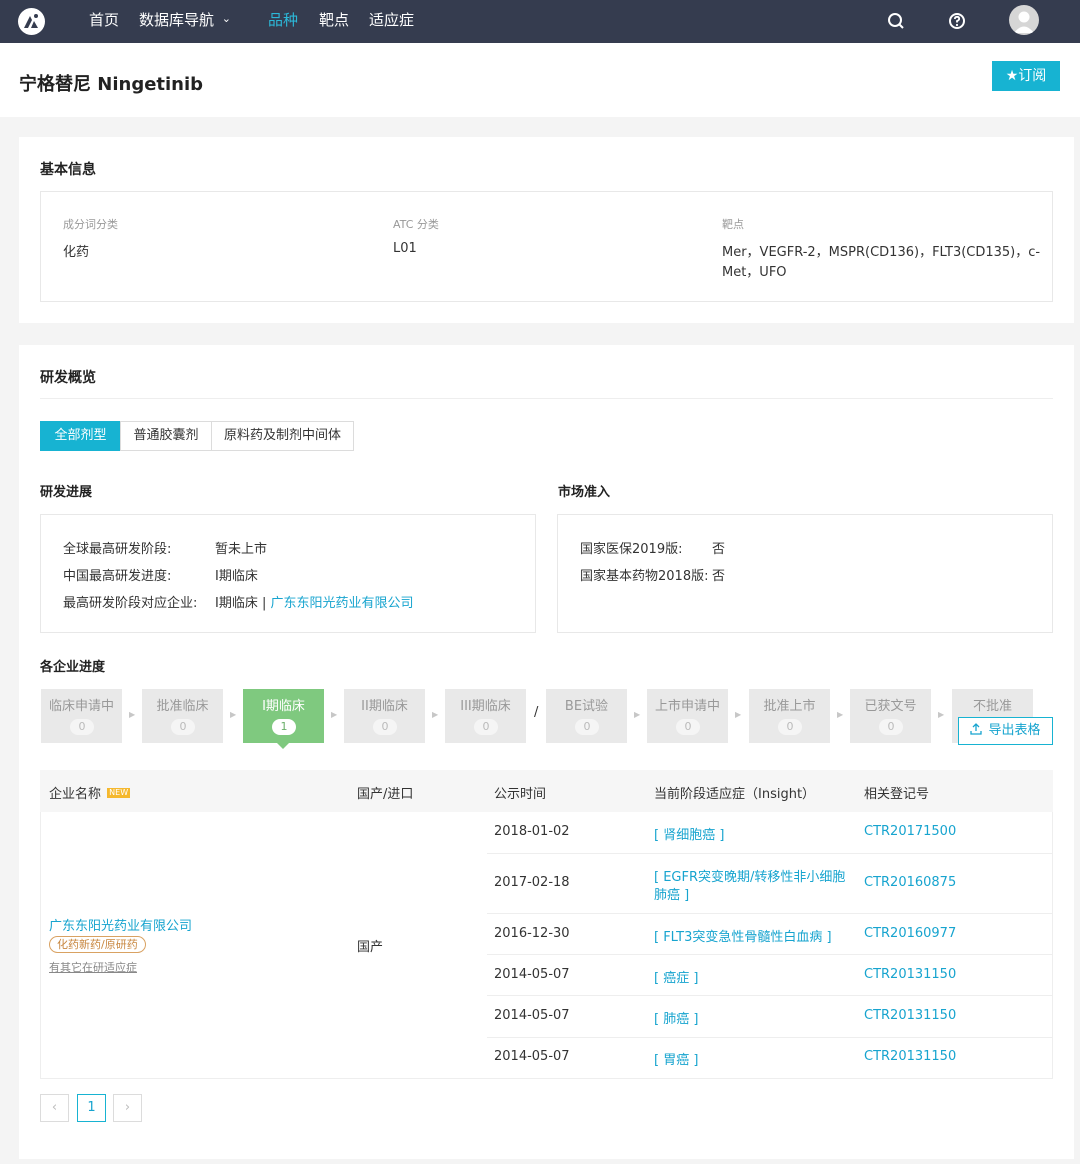  What do you see at coordinates (54, 1108) in the screenshot?
I see `prev-page-button: ‹` at bounding box center [54, 1108].